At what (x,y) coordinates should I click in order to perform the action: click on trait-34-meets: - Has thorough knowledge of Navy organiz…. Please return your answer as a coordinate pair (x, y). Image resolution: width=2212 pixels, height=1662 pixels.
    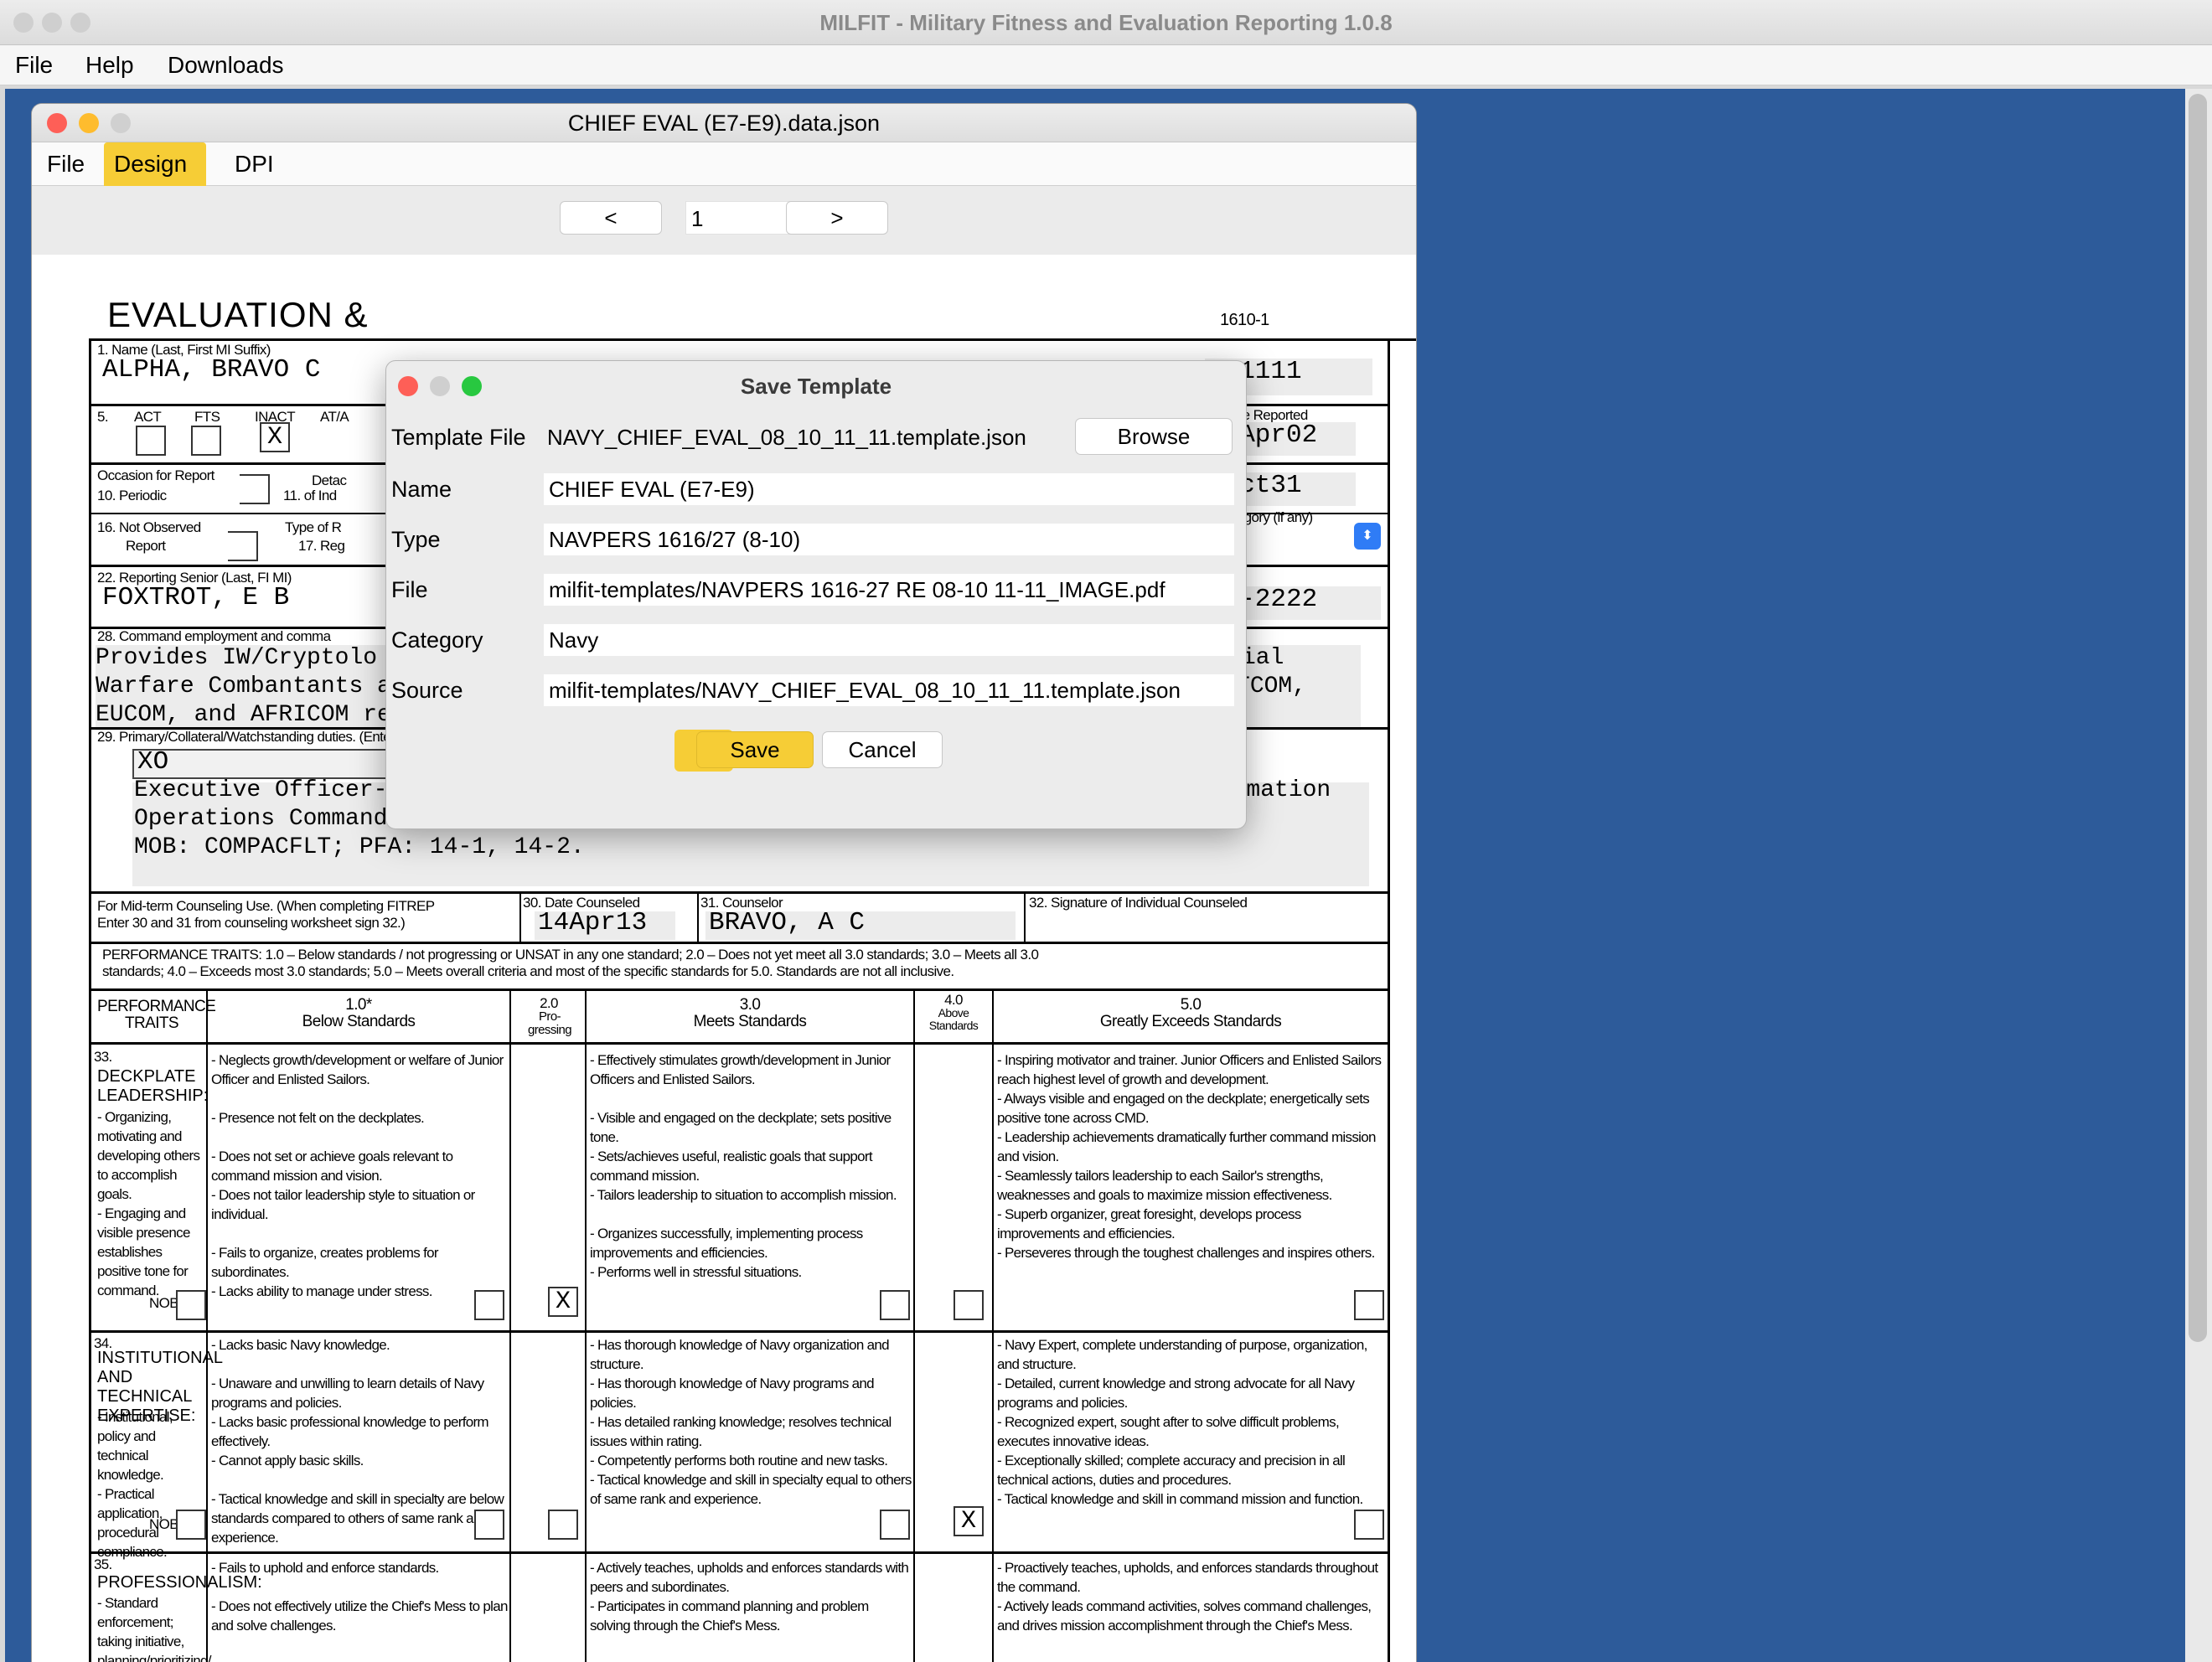
    Looking at the image, I should click on (751, 1422).